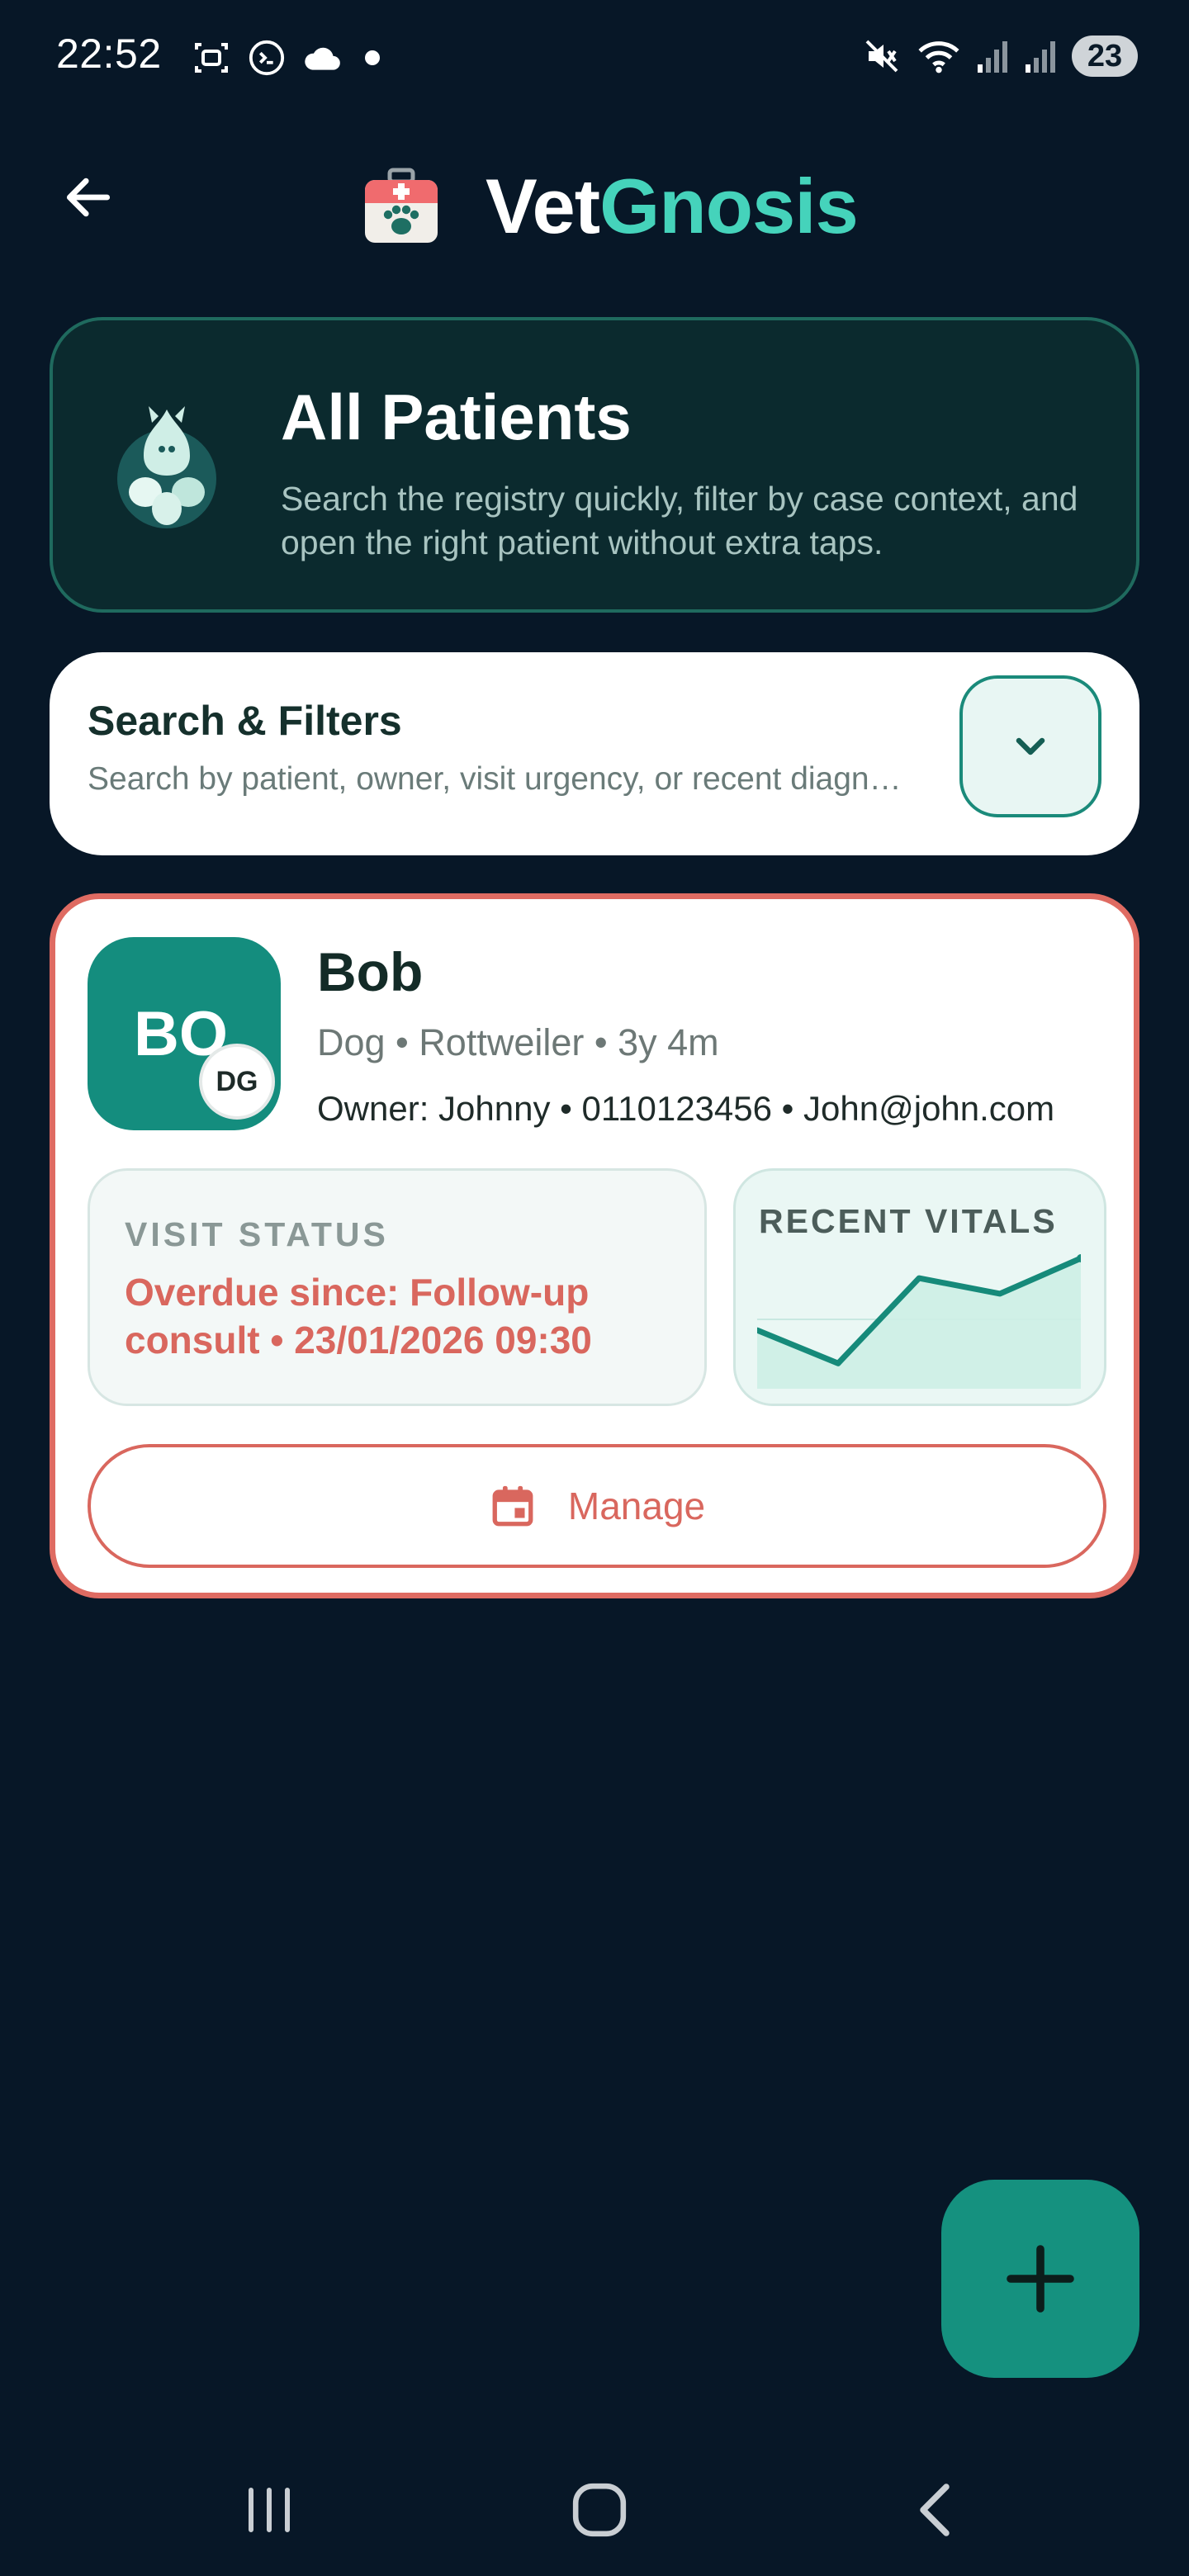  I want to click on recents-button, so click(269, 2510).